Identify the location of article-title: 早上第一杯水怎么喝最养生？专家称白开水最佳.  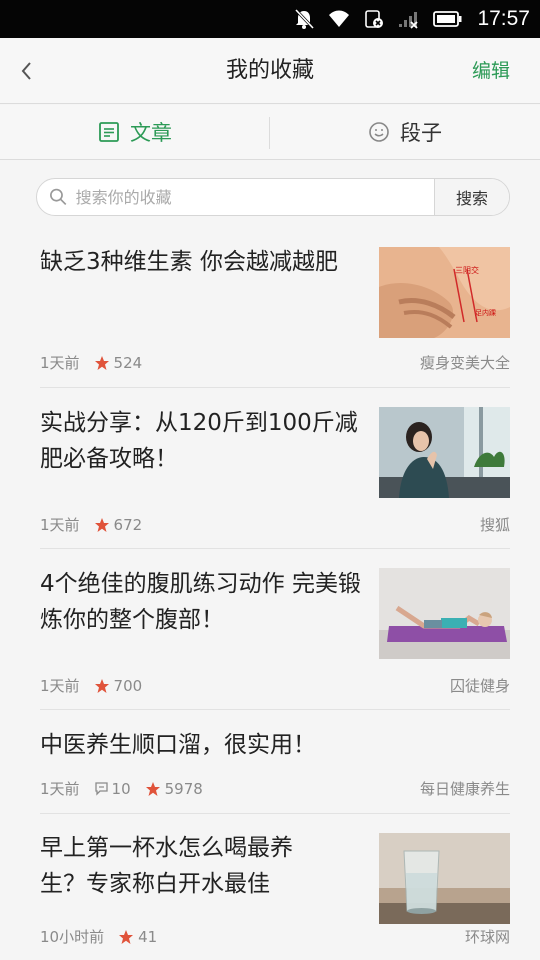
(166, 866).